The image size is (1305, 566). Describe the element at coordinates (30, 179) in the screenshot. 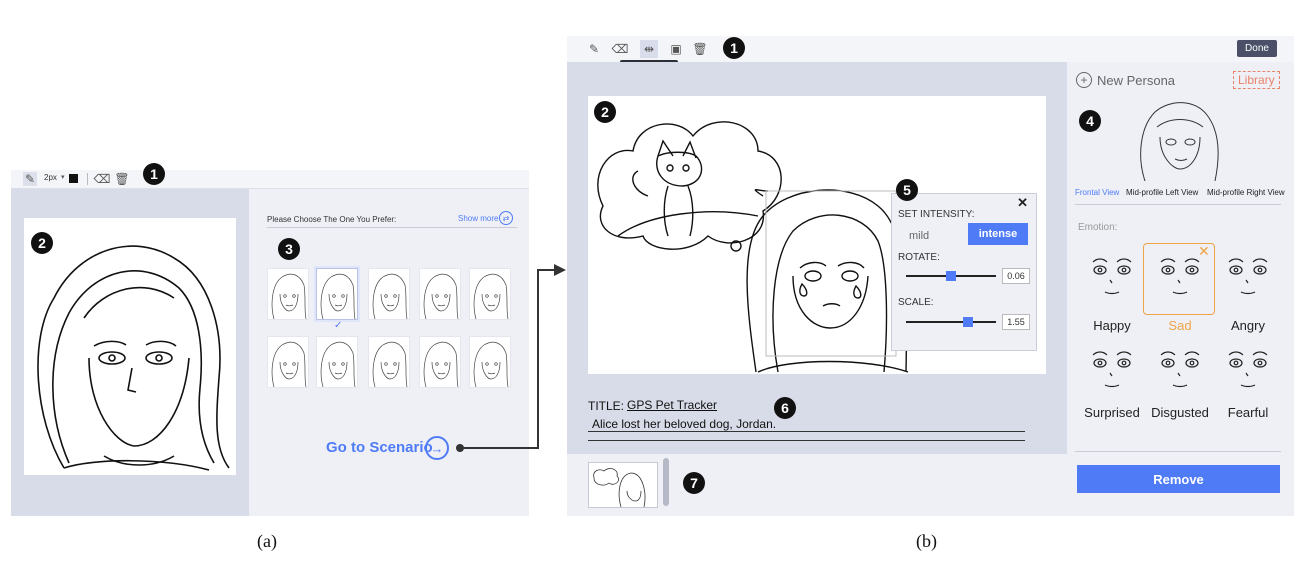

I see `pencil-icon: ✎` at that location.